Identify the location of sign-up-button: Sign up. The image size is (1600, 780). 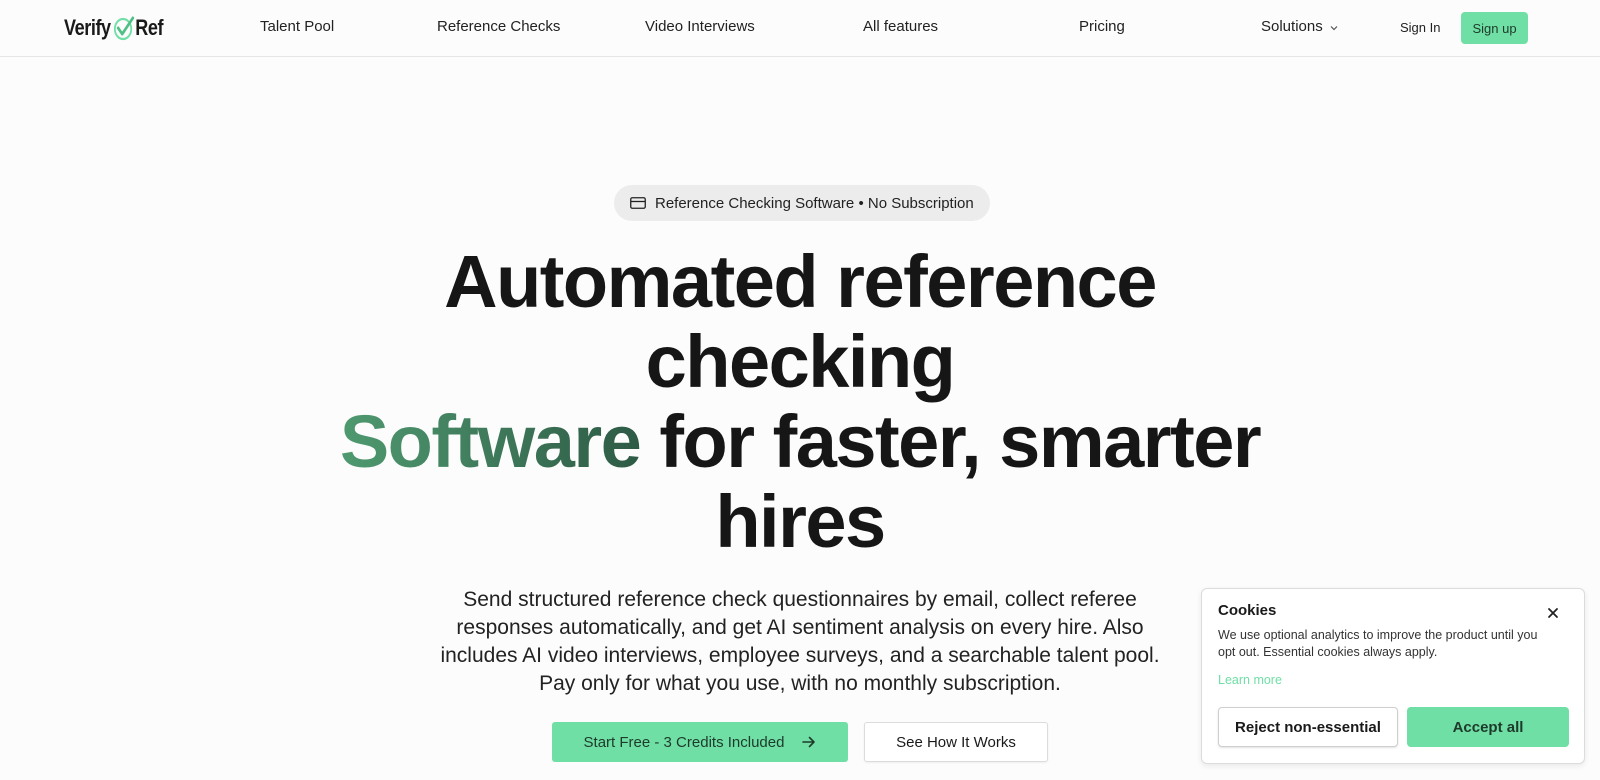
(1494, 28).